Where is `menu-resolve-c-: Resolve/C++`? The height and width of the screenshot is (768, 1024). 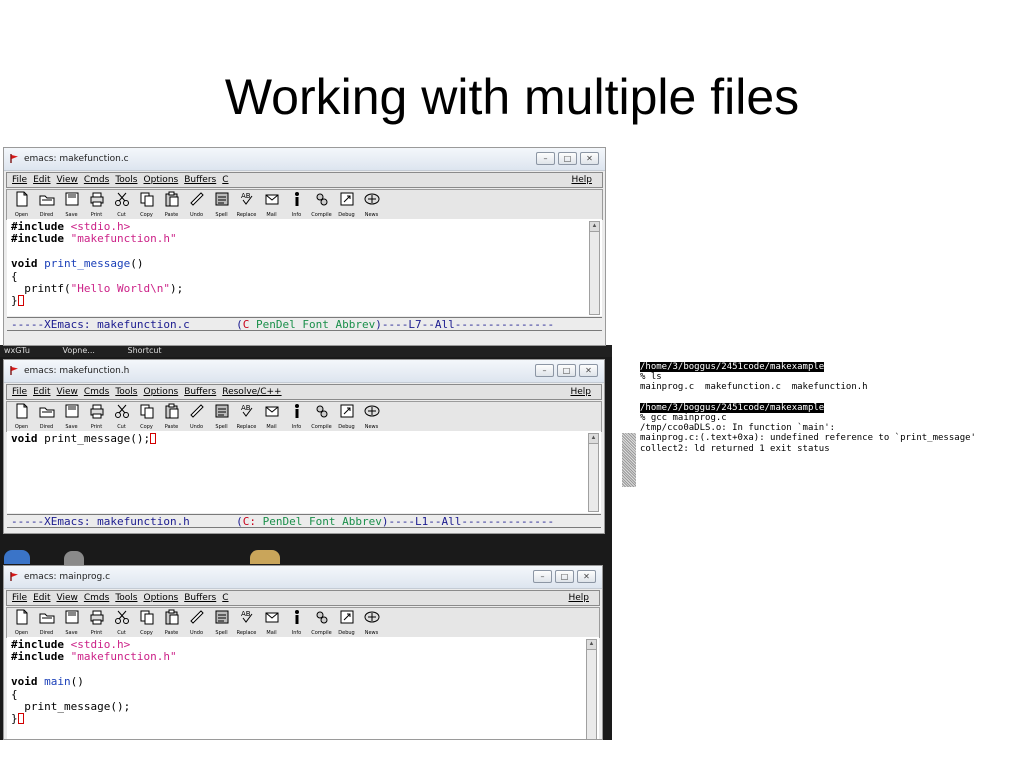 menu-resolve-c-: Resolve/C++ is located at coordinates (251, 392).